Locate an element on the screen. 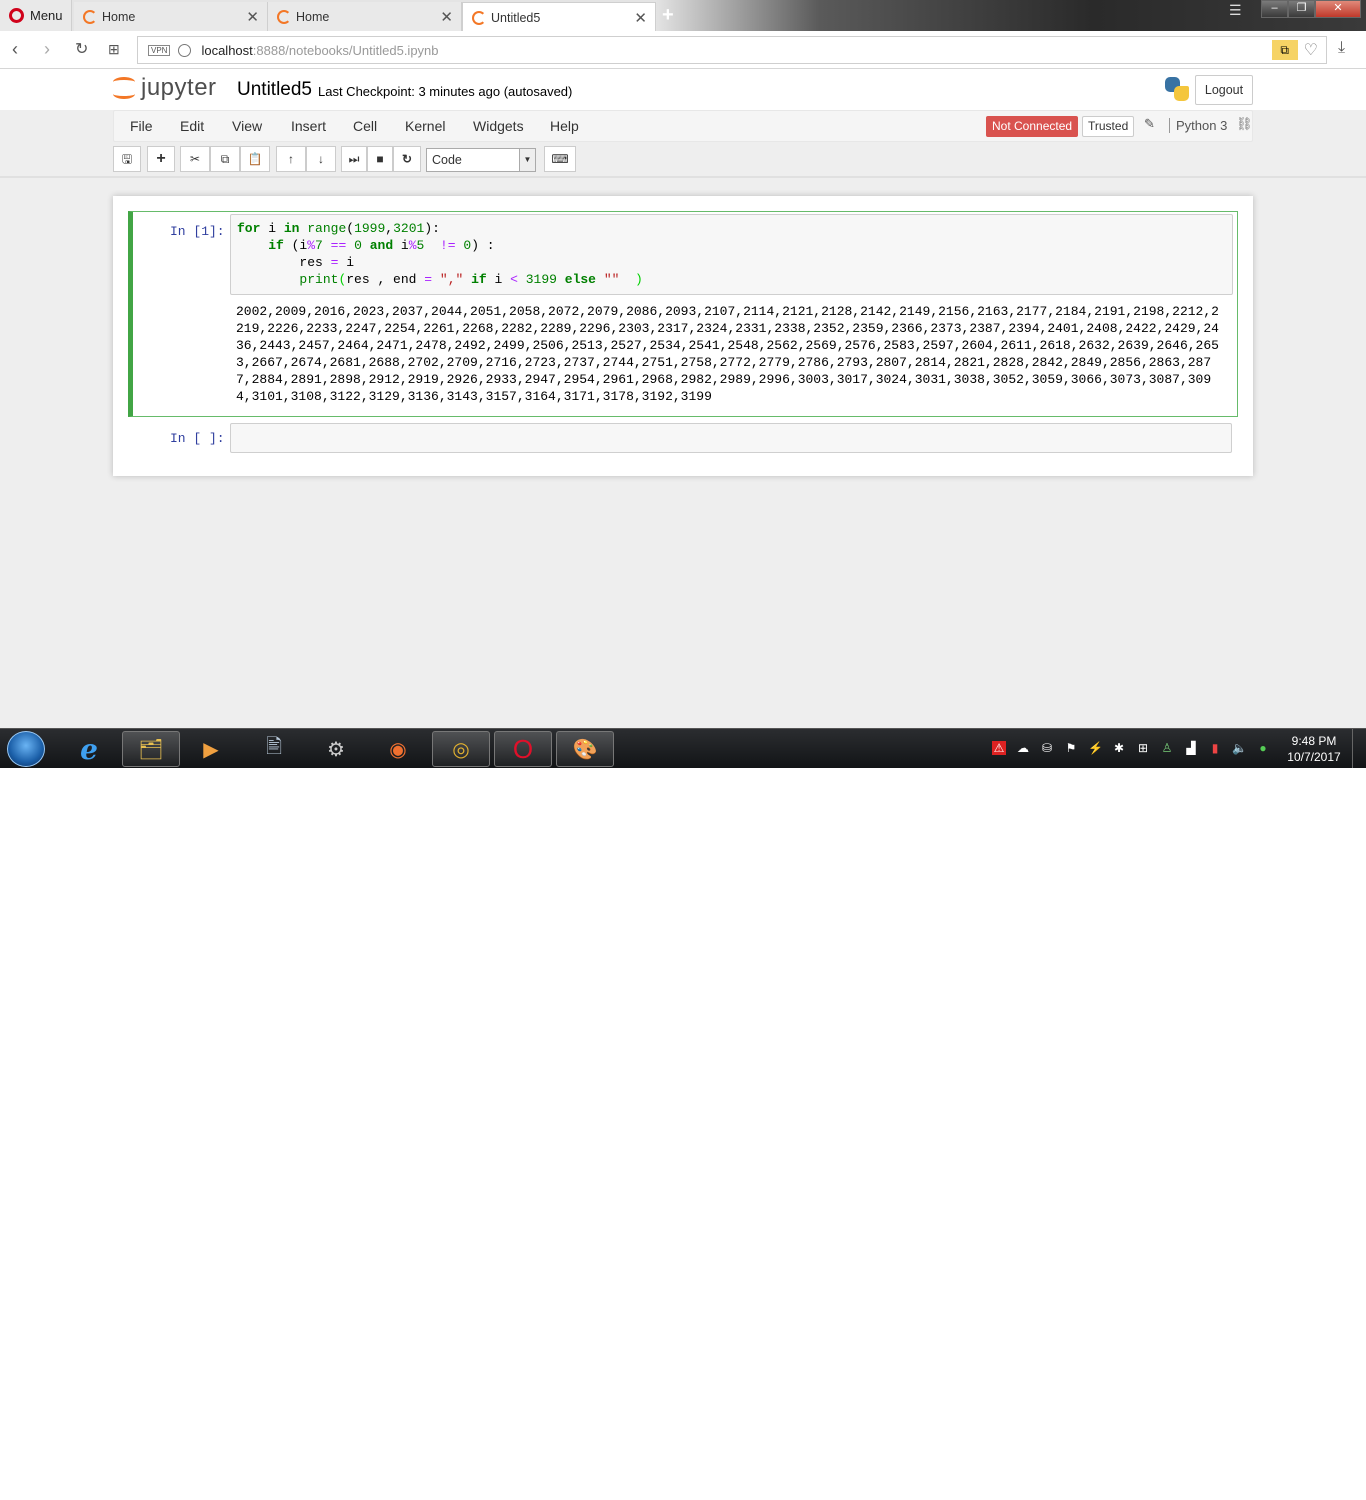 The image size is (1366, 1500). tab-home-1: Home ✕ is located at coordinates (171, 16).